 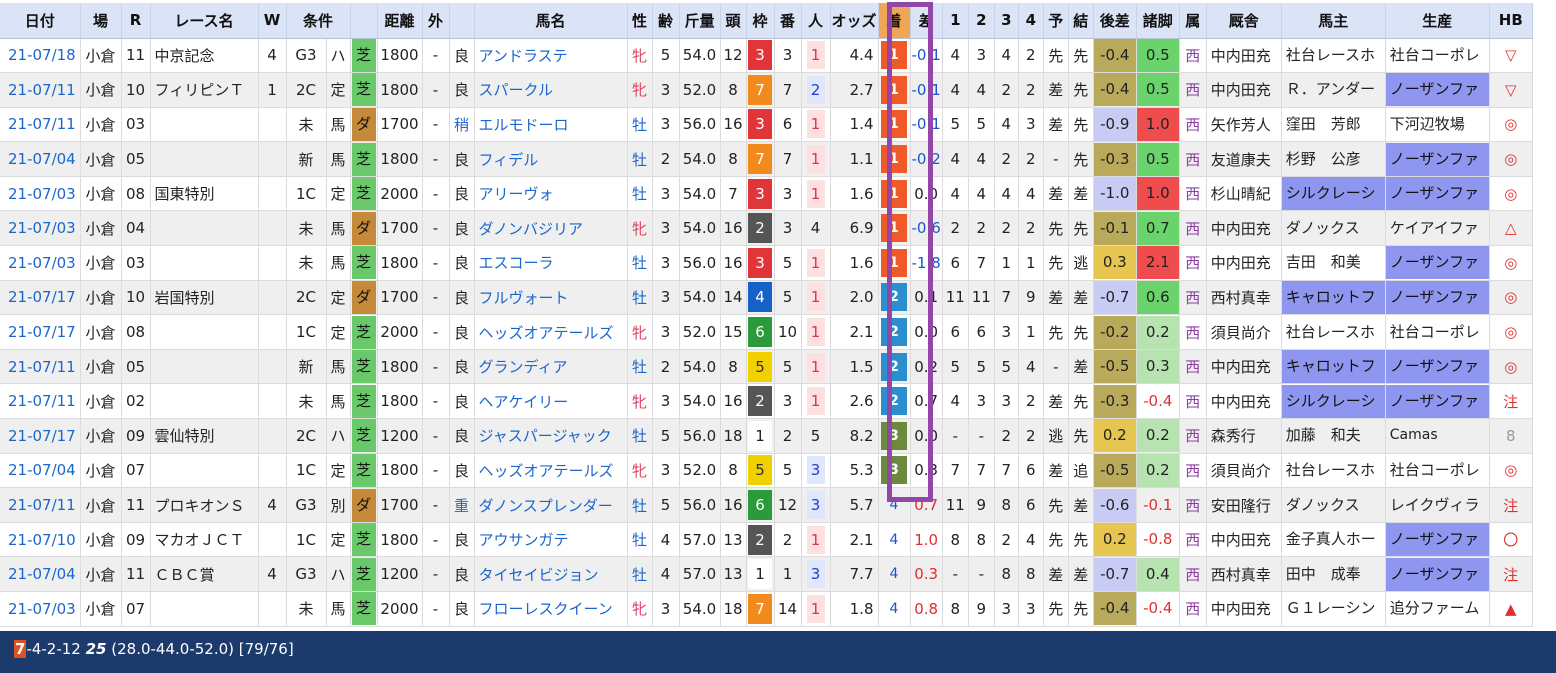 What do you see at coordinates (551, 159) in the screenshot?
I see `horse-name-link: フィデル` at bounding box center [551, 159].